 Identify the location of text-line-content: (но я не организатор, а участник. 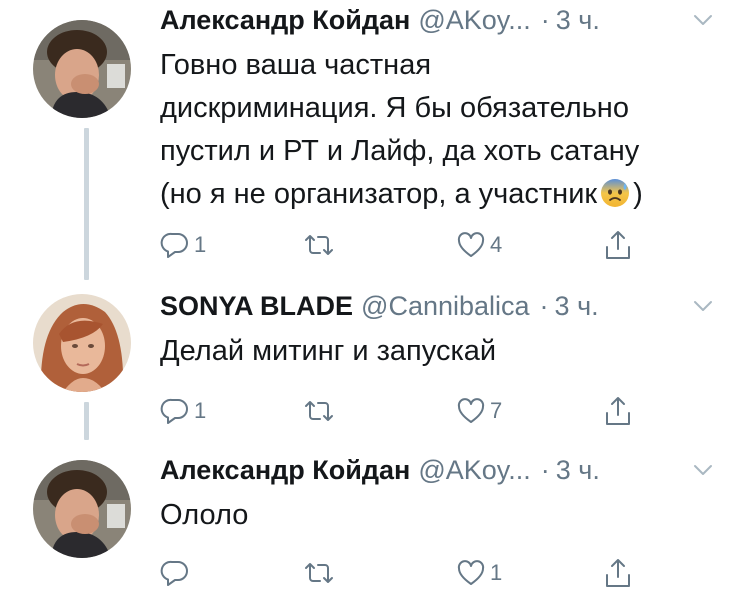
(379, 194).